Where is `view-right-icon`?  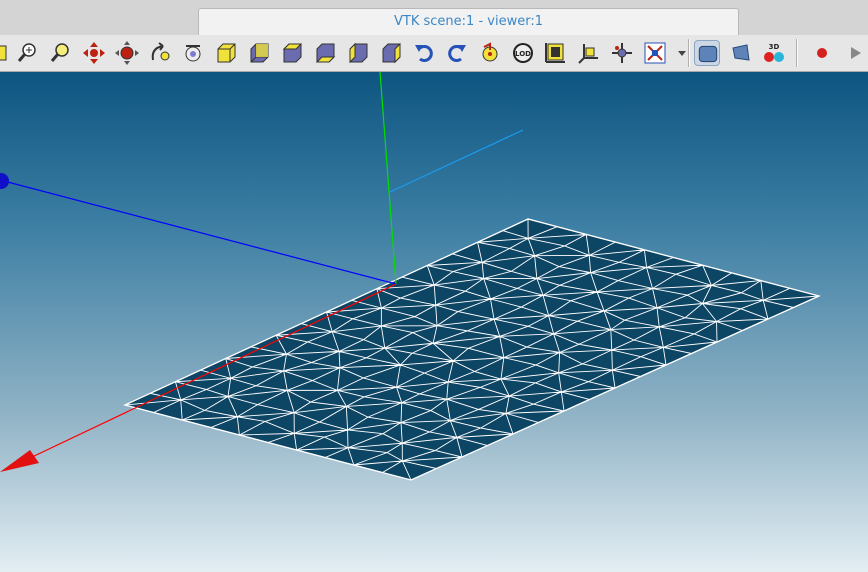 view-right-icon is located at coordinates (391, 53).